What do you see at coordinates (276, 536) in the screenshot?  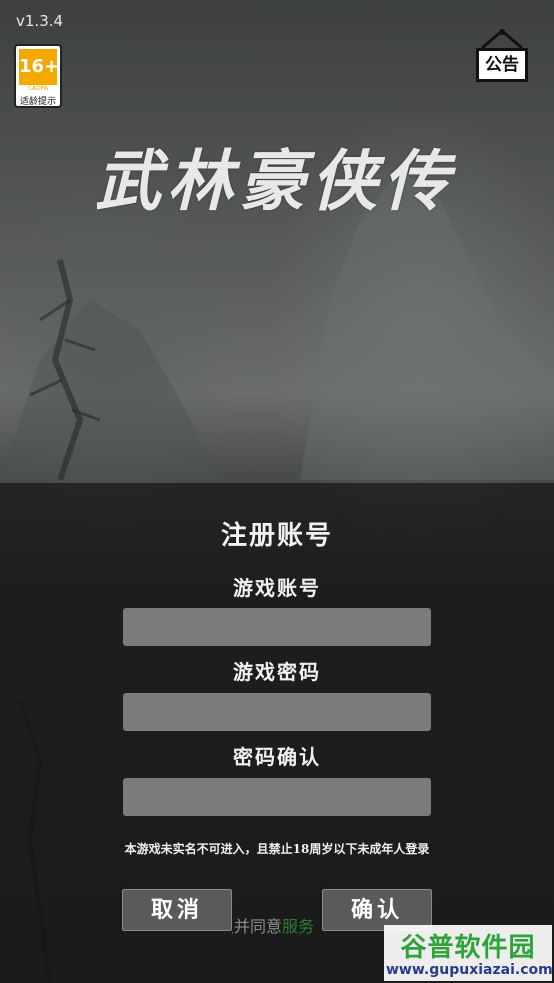 I see `register-title: 注册账号` at bounding box center [276, 536].